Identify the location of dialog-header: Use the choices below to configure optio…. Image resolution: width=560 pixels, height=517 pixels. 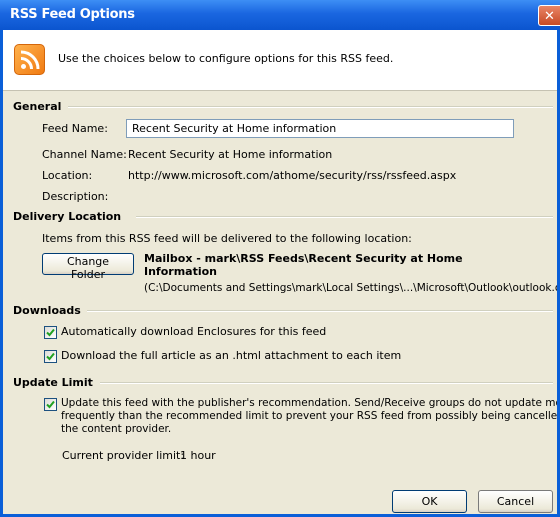
(281, 60).